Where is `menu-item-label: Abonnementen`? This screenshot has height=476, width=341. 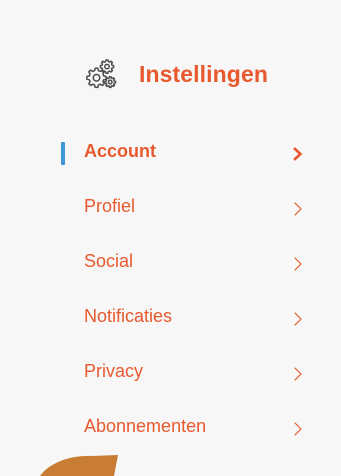 menu-item-label: Abonnementen is located at coordinates (145, 426).